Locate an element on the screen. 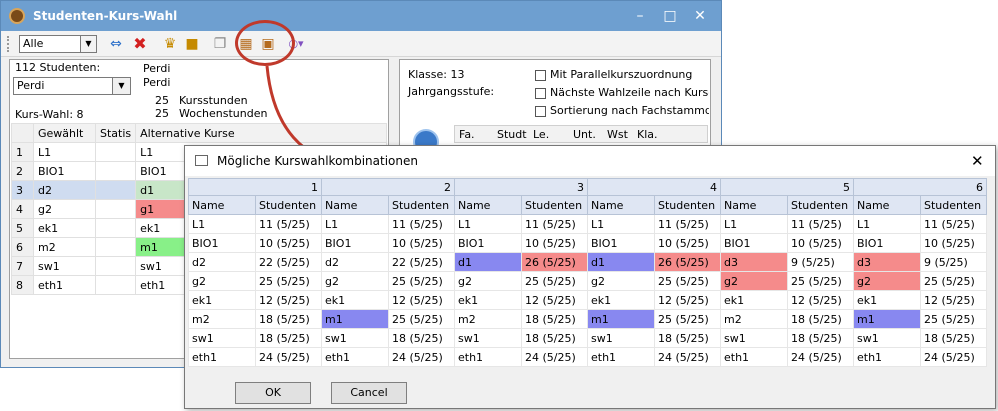  selected-course-cell: d2 is located at coordinates (64, 190).